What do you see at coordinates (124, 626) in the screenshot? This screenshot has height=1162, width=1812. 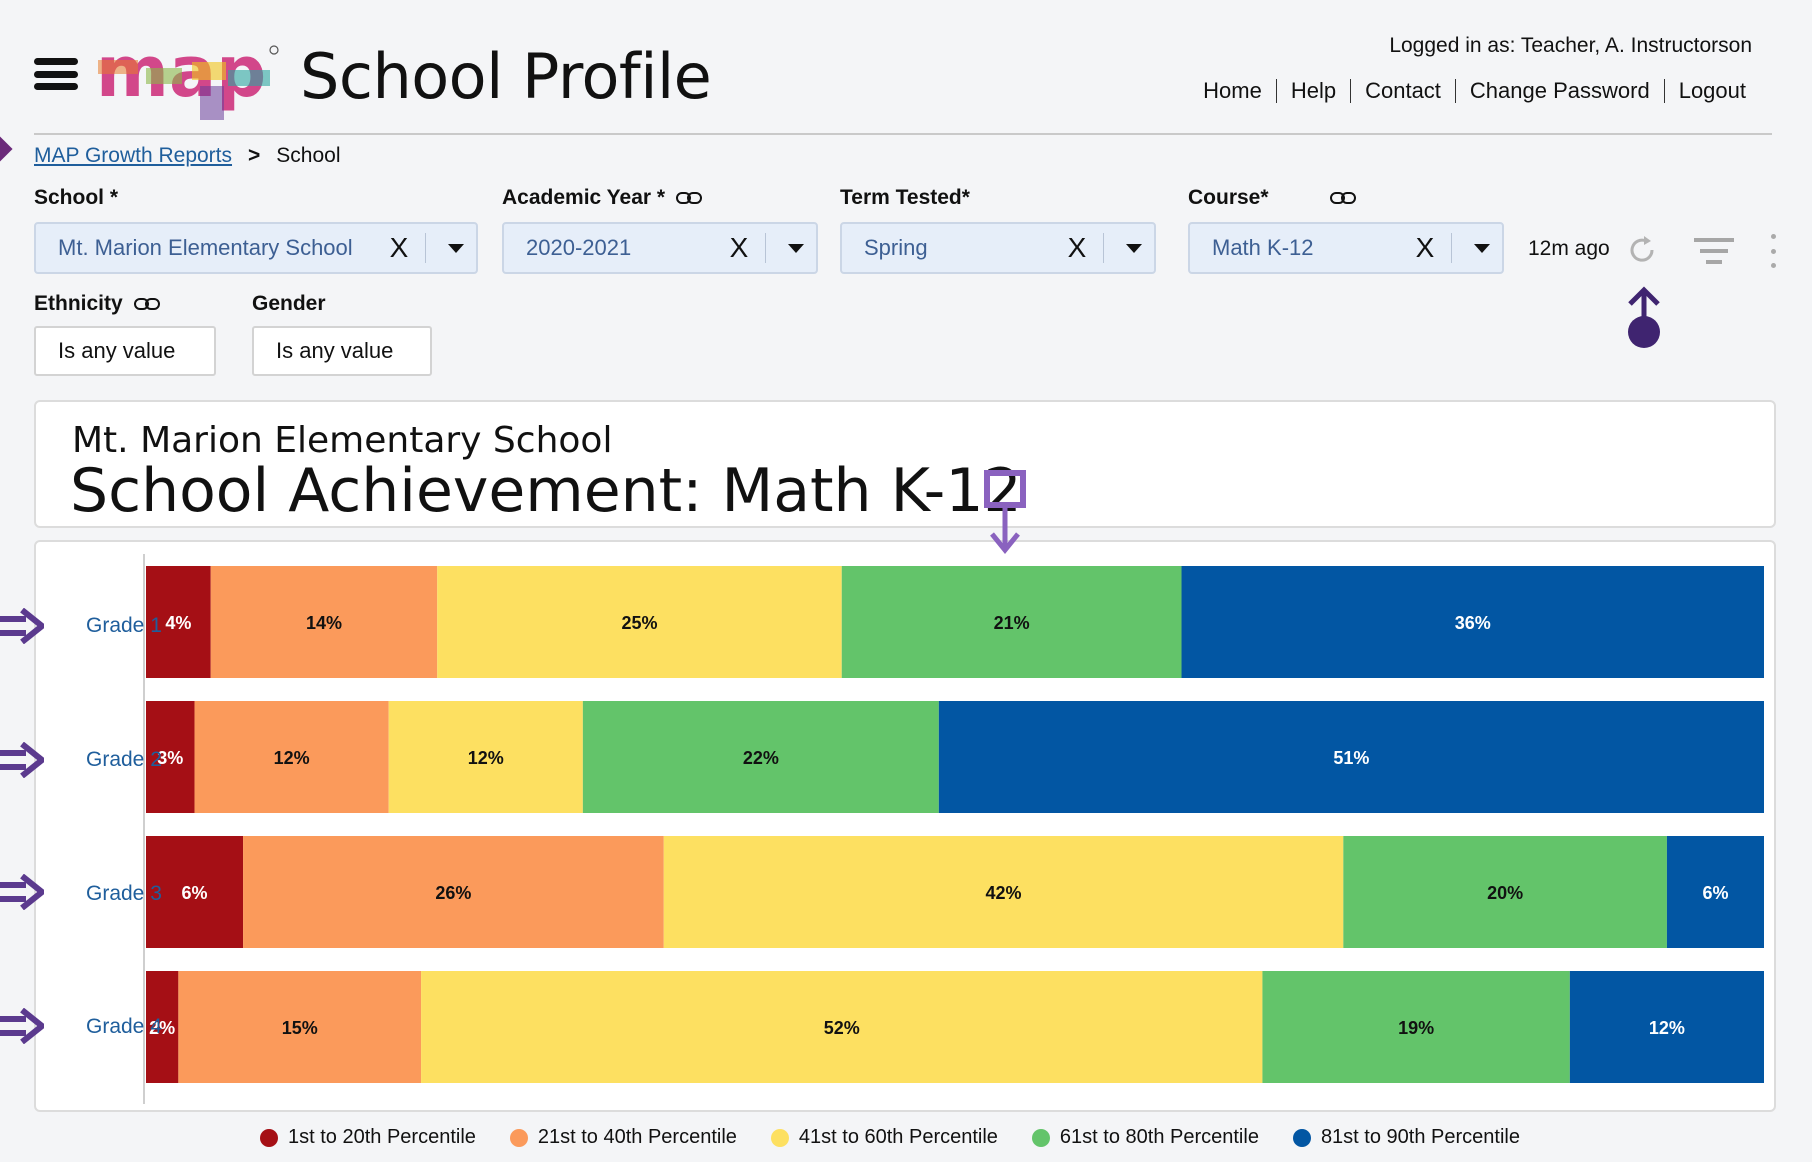 I see `grade-label: Grade 1` at bounding box center [124, 626].